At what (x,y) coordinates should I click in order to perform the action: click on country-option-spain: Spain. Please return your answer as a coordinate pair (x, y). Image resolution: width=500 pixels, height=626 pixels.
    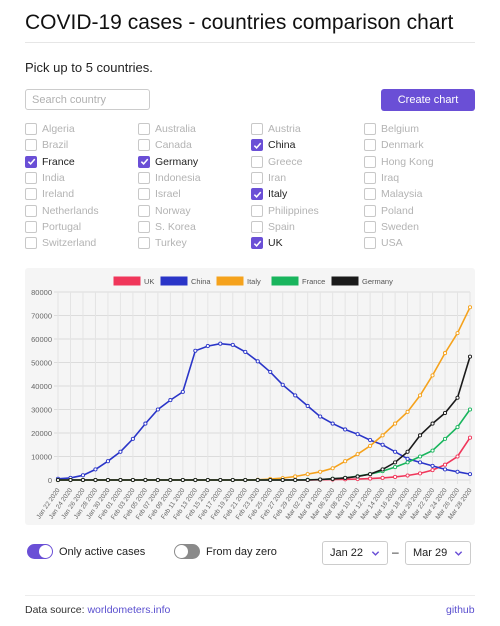
    Looking at the image, I should click on (273, 227).